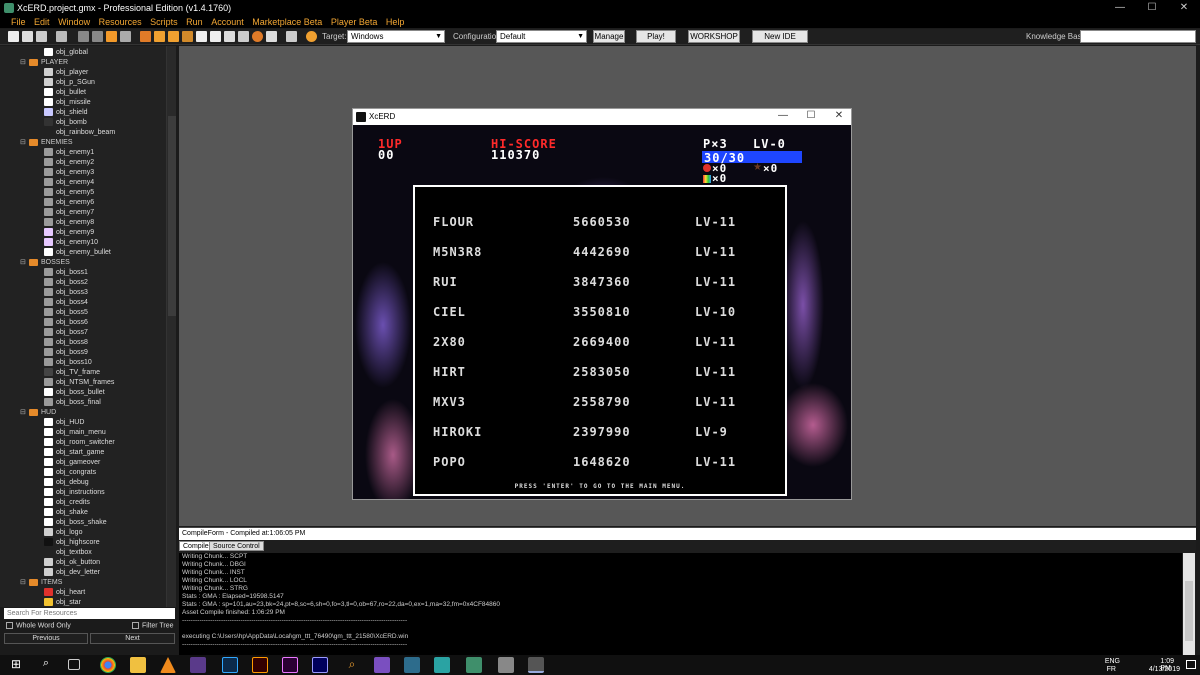 The image size is (1200, 675). Describe the element at coordinates (46, 638) in the screenshot. I see `previous-button: Previous` at that location.